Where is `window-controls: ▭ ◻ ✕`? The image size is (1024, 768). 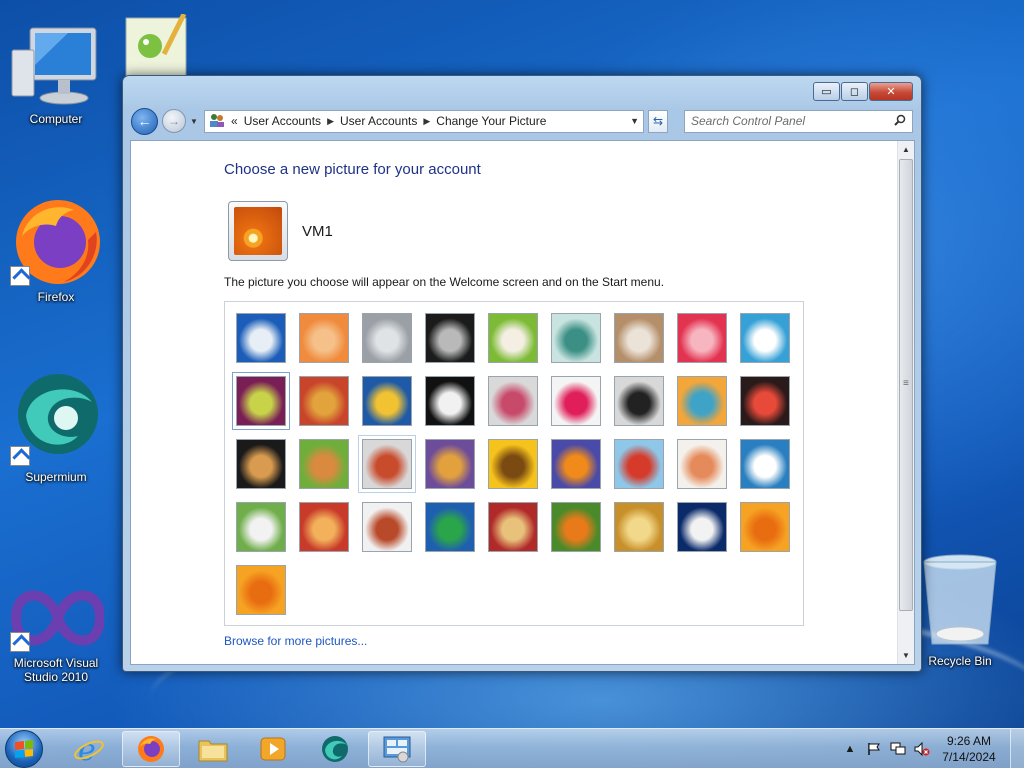
window-controls: ▭ ◻ ✕ is located at coordinates (863, 91).